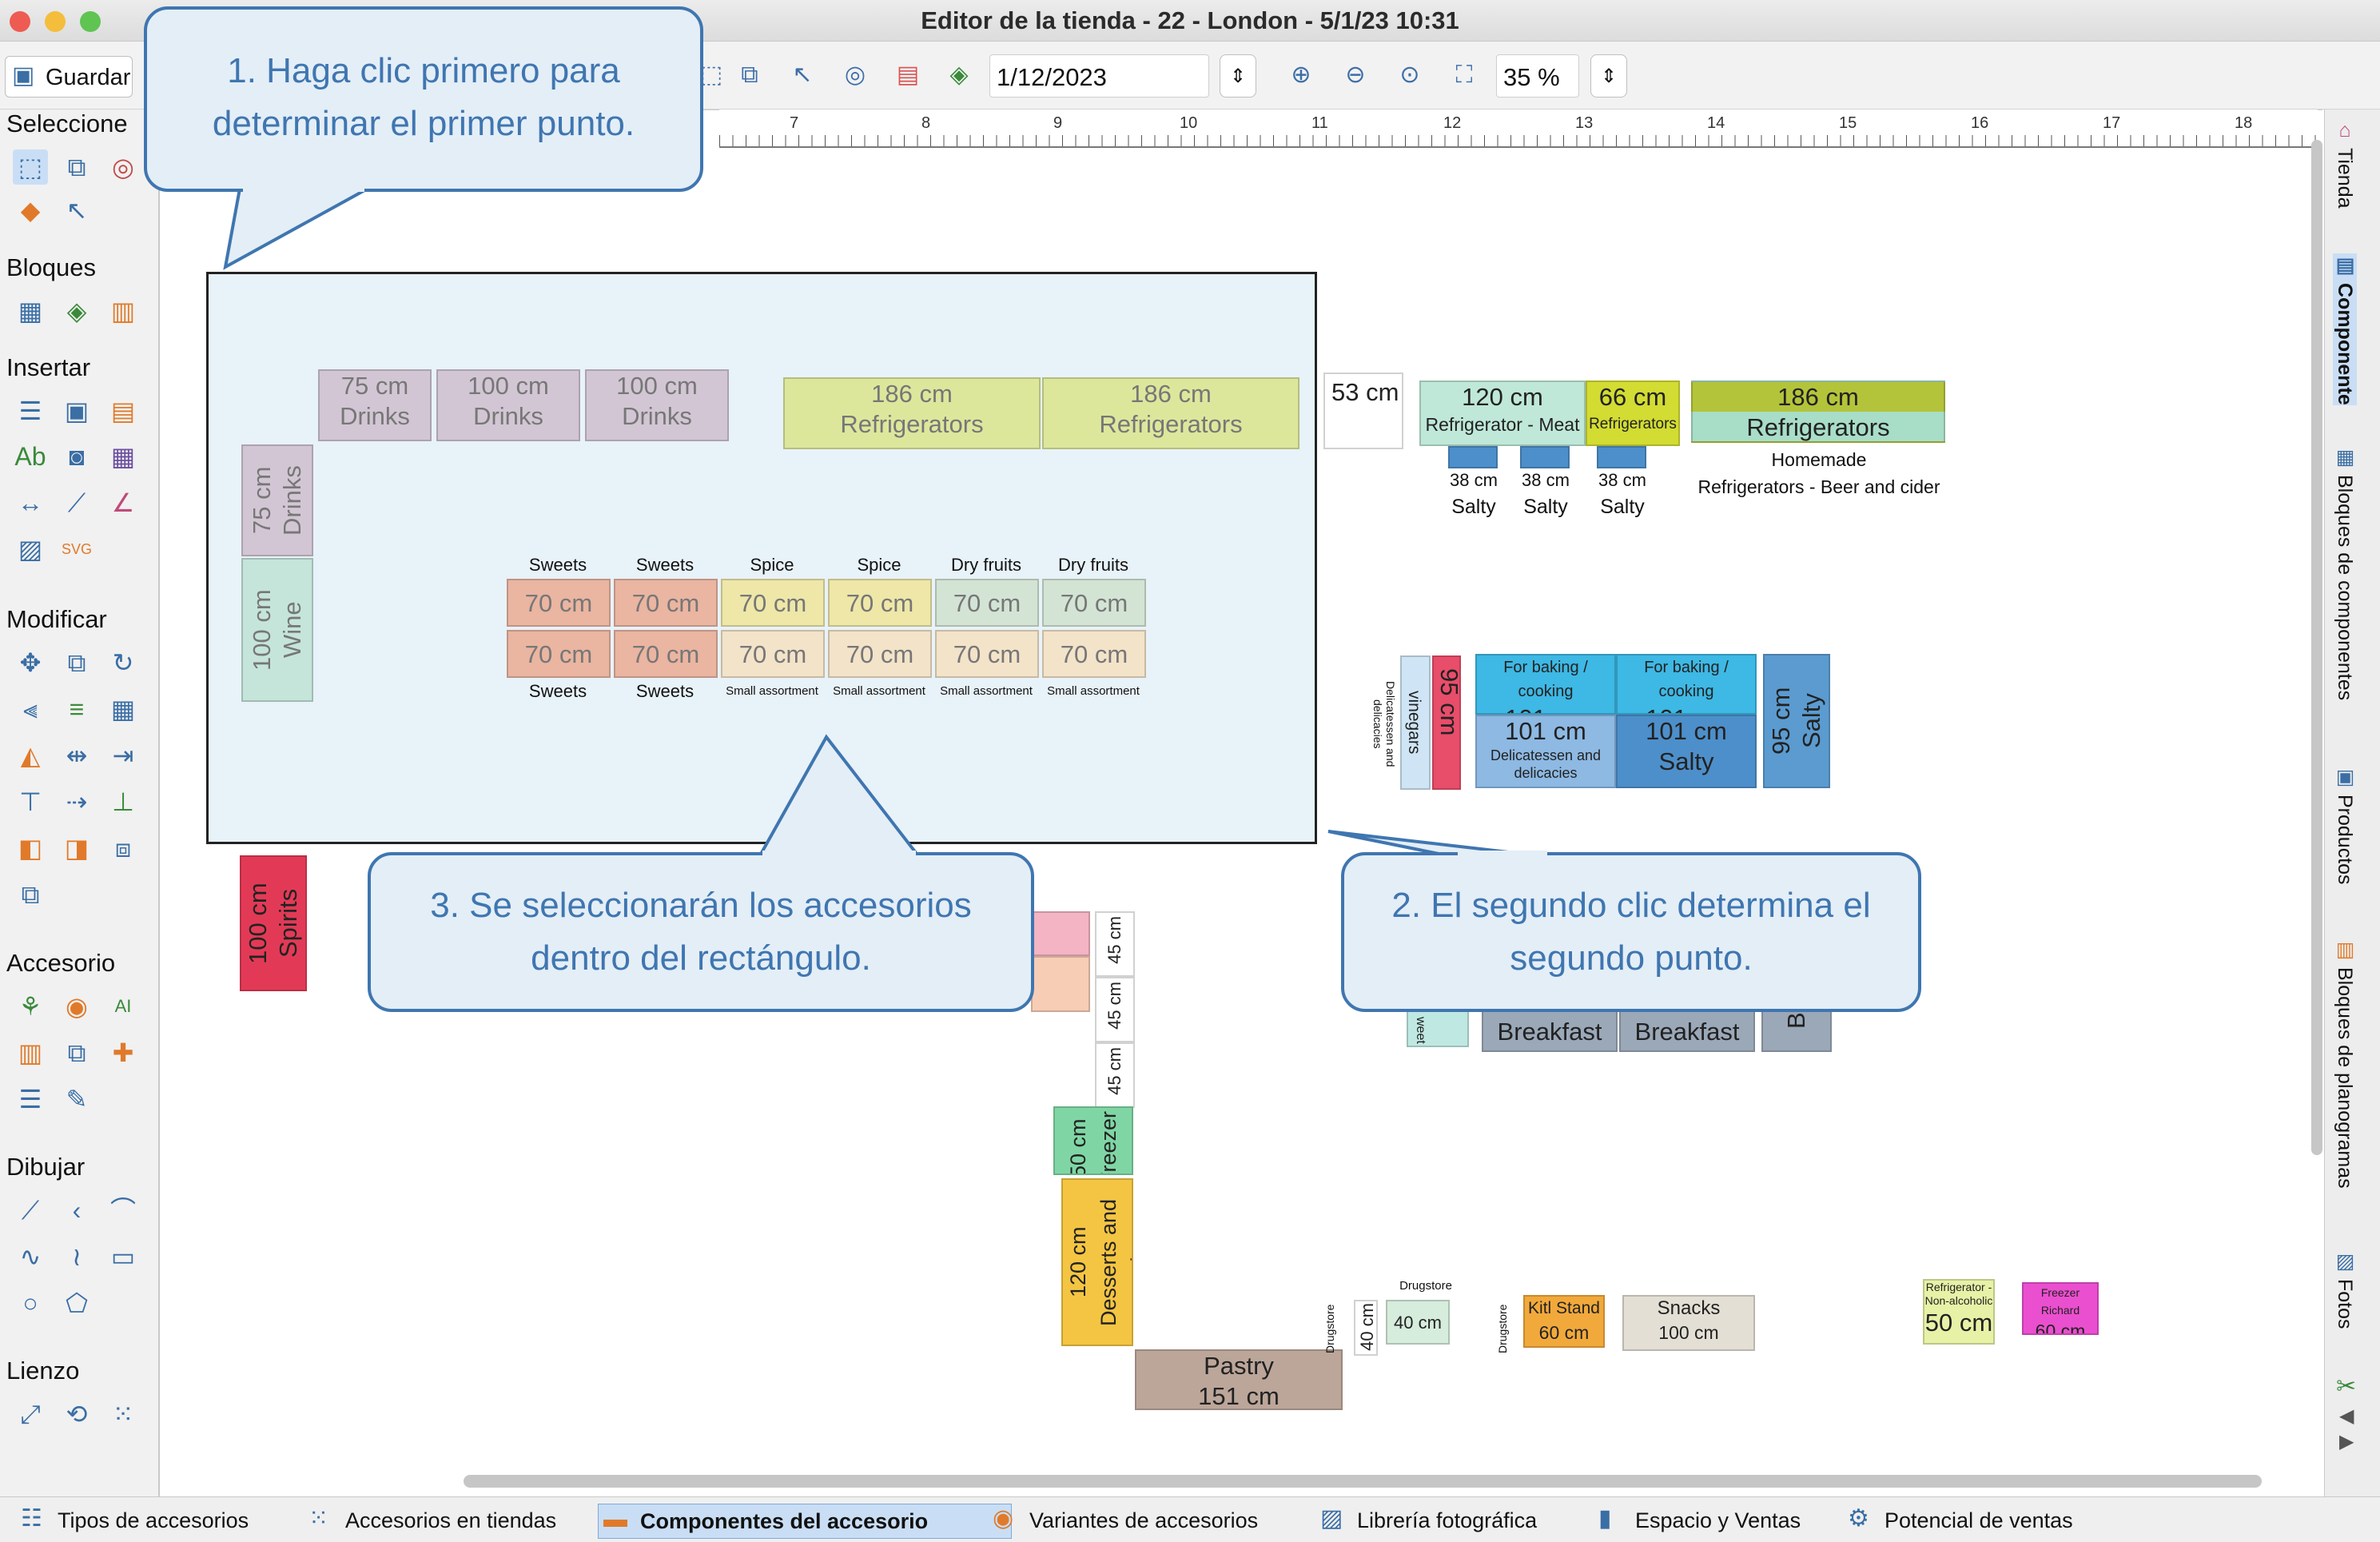 Image resolution: width=2380 pixels, height=1542 pixels. I want to click on products-icon: ▣, so click(2345, 776).